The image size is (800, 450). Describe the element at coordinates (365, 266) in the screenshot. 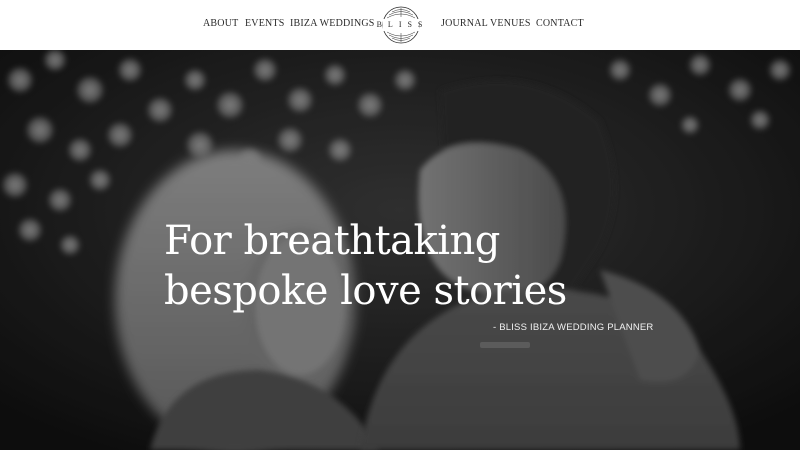

I see `hero-headline: For breathtaking bespoke love stories` at that location.